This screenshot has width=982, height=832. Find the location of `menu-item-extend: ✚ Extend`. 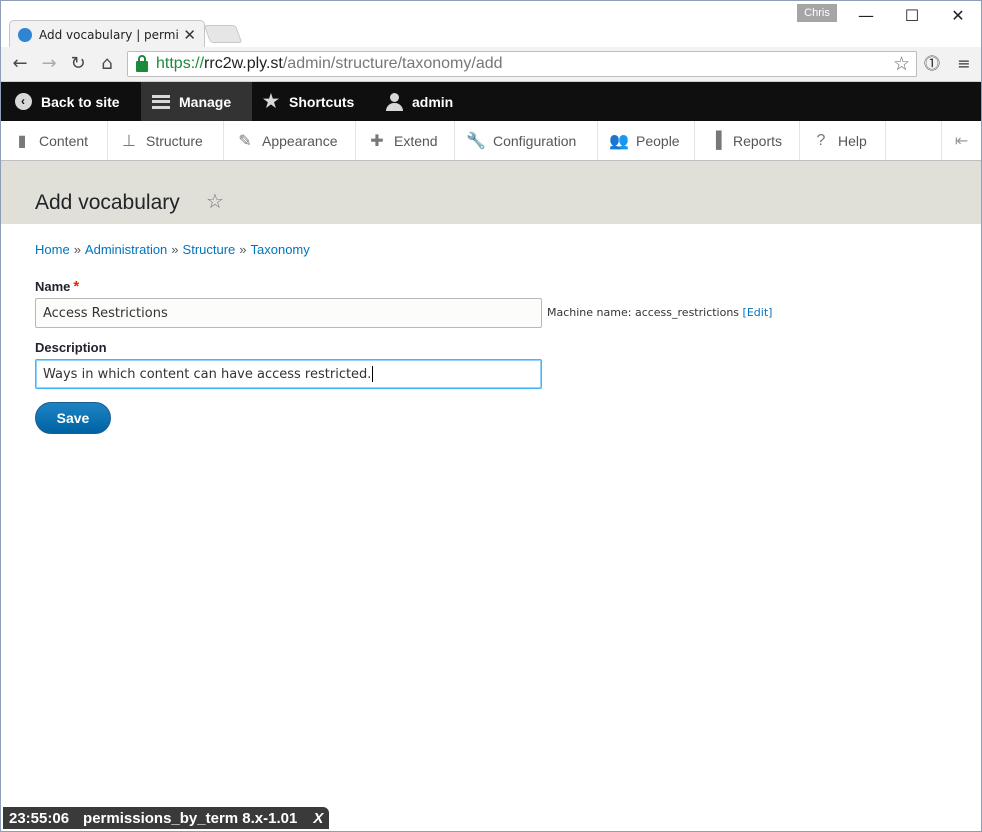

menu-item-extend: ✚ Extend is located at coordinates (405, 140).